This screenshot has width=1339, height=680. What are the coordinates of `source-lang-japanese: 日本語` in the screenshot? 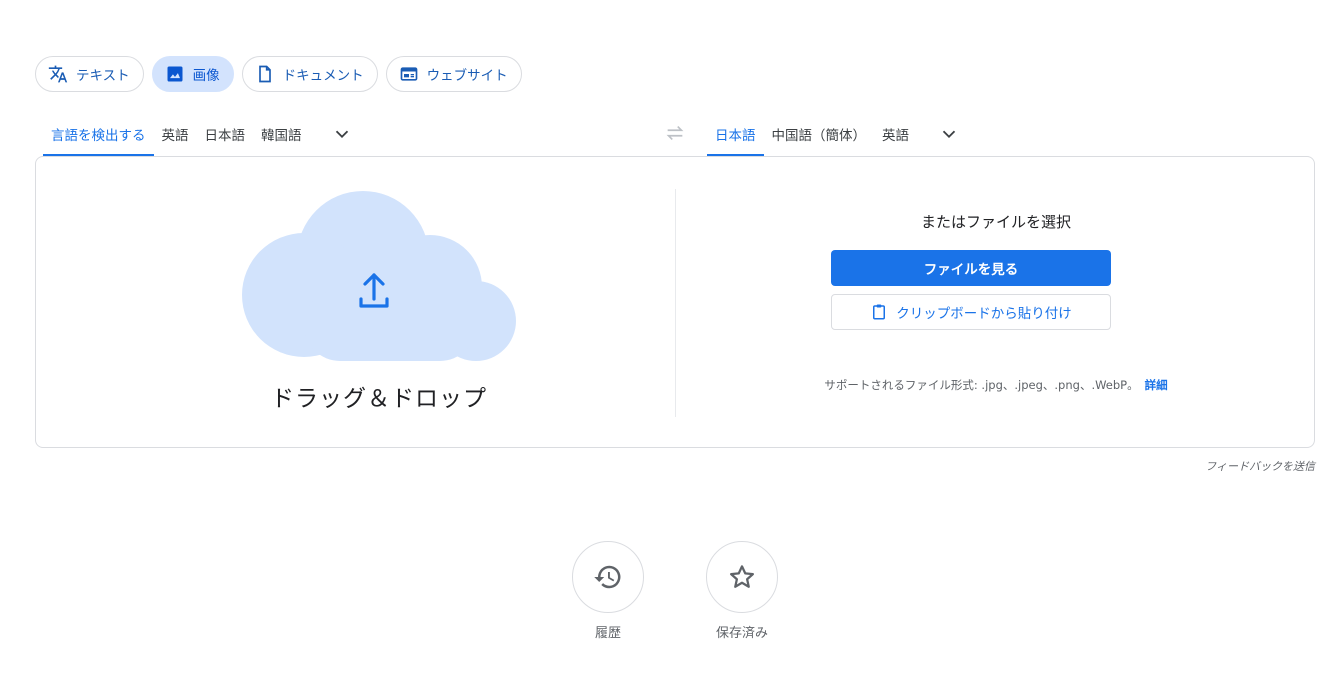 It's located at (225, 134).